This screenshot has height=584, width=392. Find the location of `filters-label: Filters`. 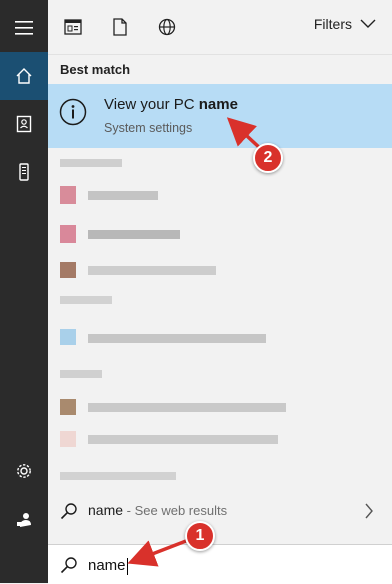

filters-label: Filters is located at coordinates (332, 24).